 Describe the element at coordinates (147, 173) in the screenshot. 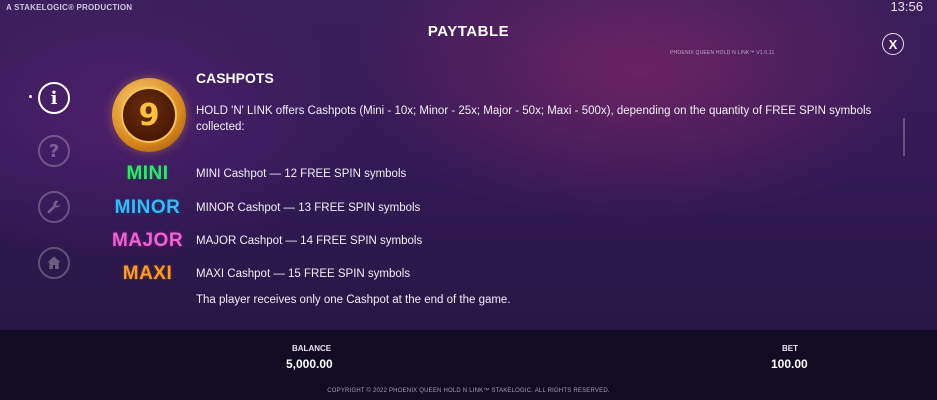

I see `mini-logo: MINI` at that location.